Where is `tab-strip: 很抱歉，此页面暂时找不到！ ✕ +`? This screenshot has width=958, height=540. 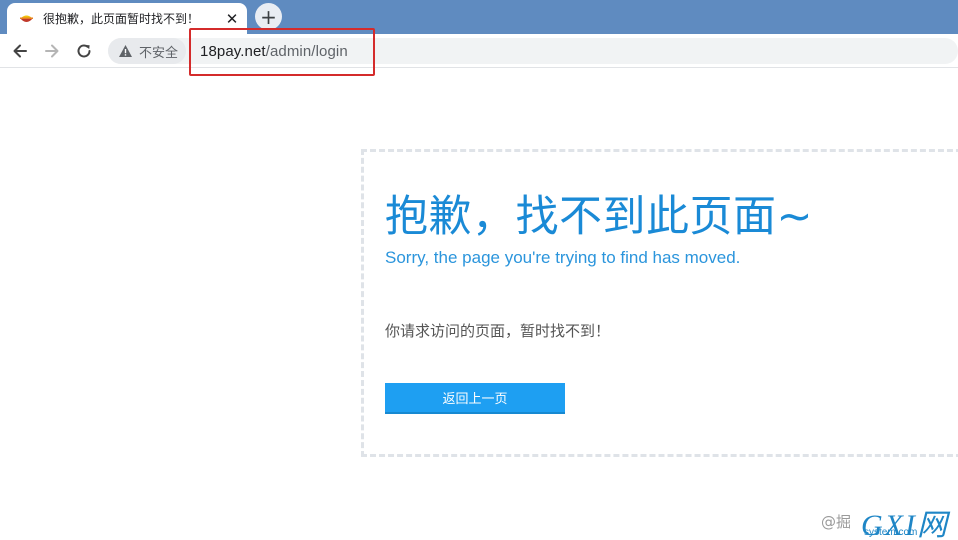
tab-strip: 很抱歉，此页面暂时找不到！ ✕ + is located at coordinates (479, 17).